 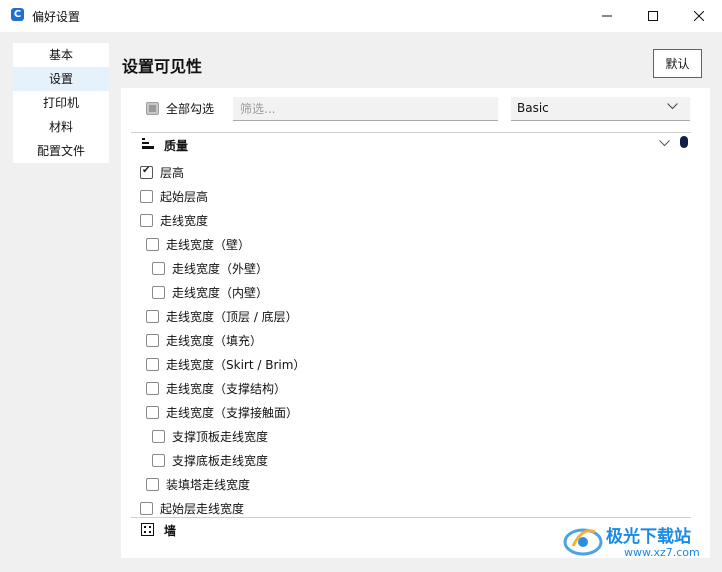 I want to click on setting-label: 起始层高, so click(x=184, y=197).